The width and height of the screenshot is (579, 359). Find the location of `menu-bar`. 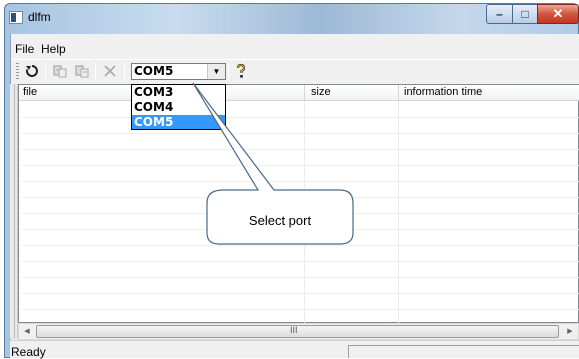

menu-bar is located at coordinates (295, 49).